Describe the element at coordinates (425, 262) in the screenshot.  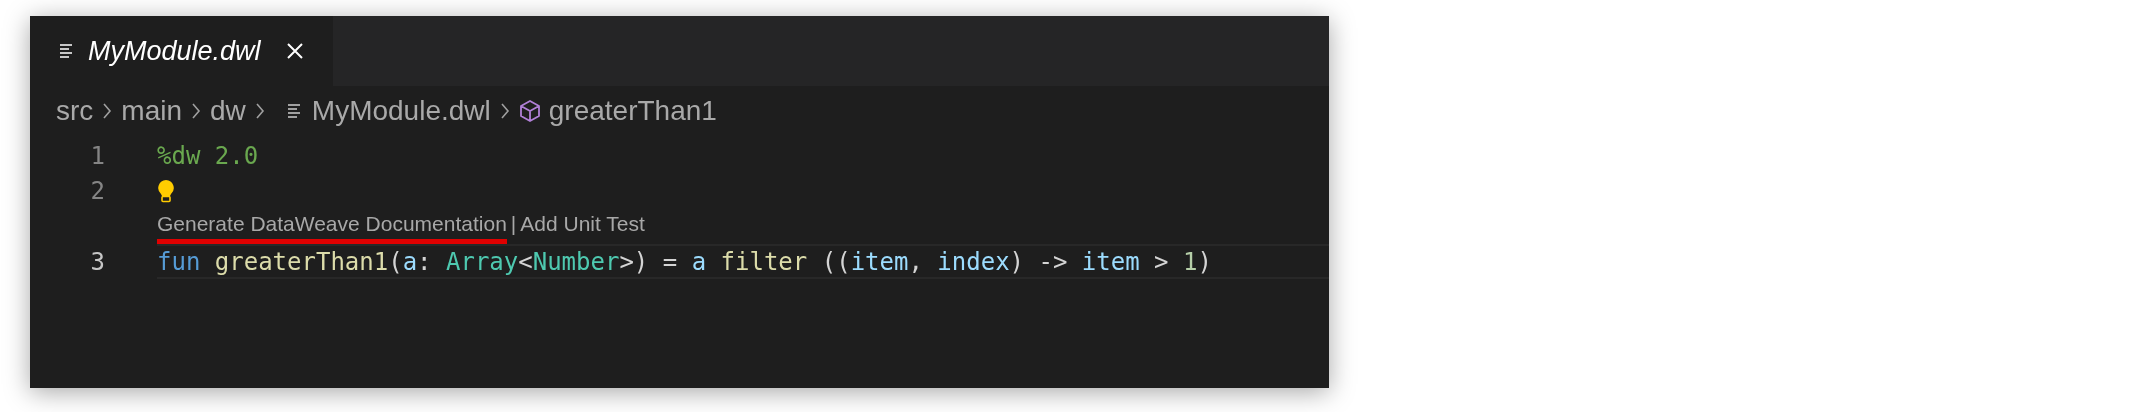
I see `code-token: :` at that location.